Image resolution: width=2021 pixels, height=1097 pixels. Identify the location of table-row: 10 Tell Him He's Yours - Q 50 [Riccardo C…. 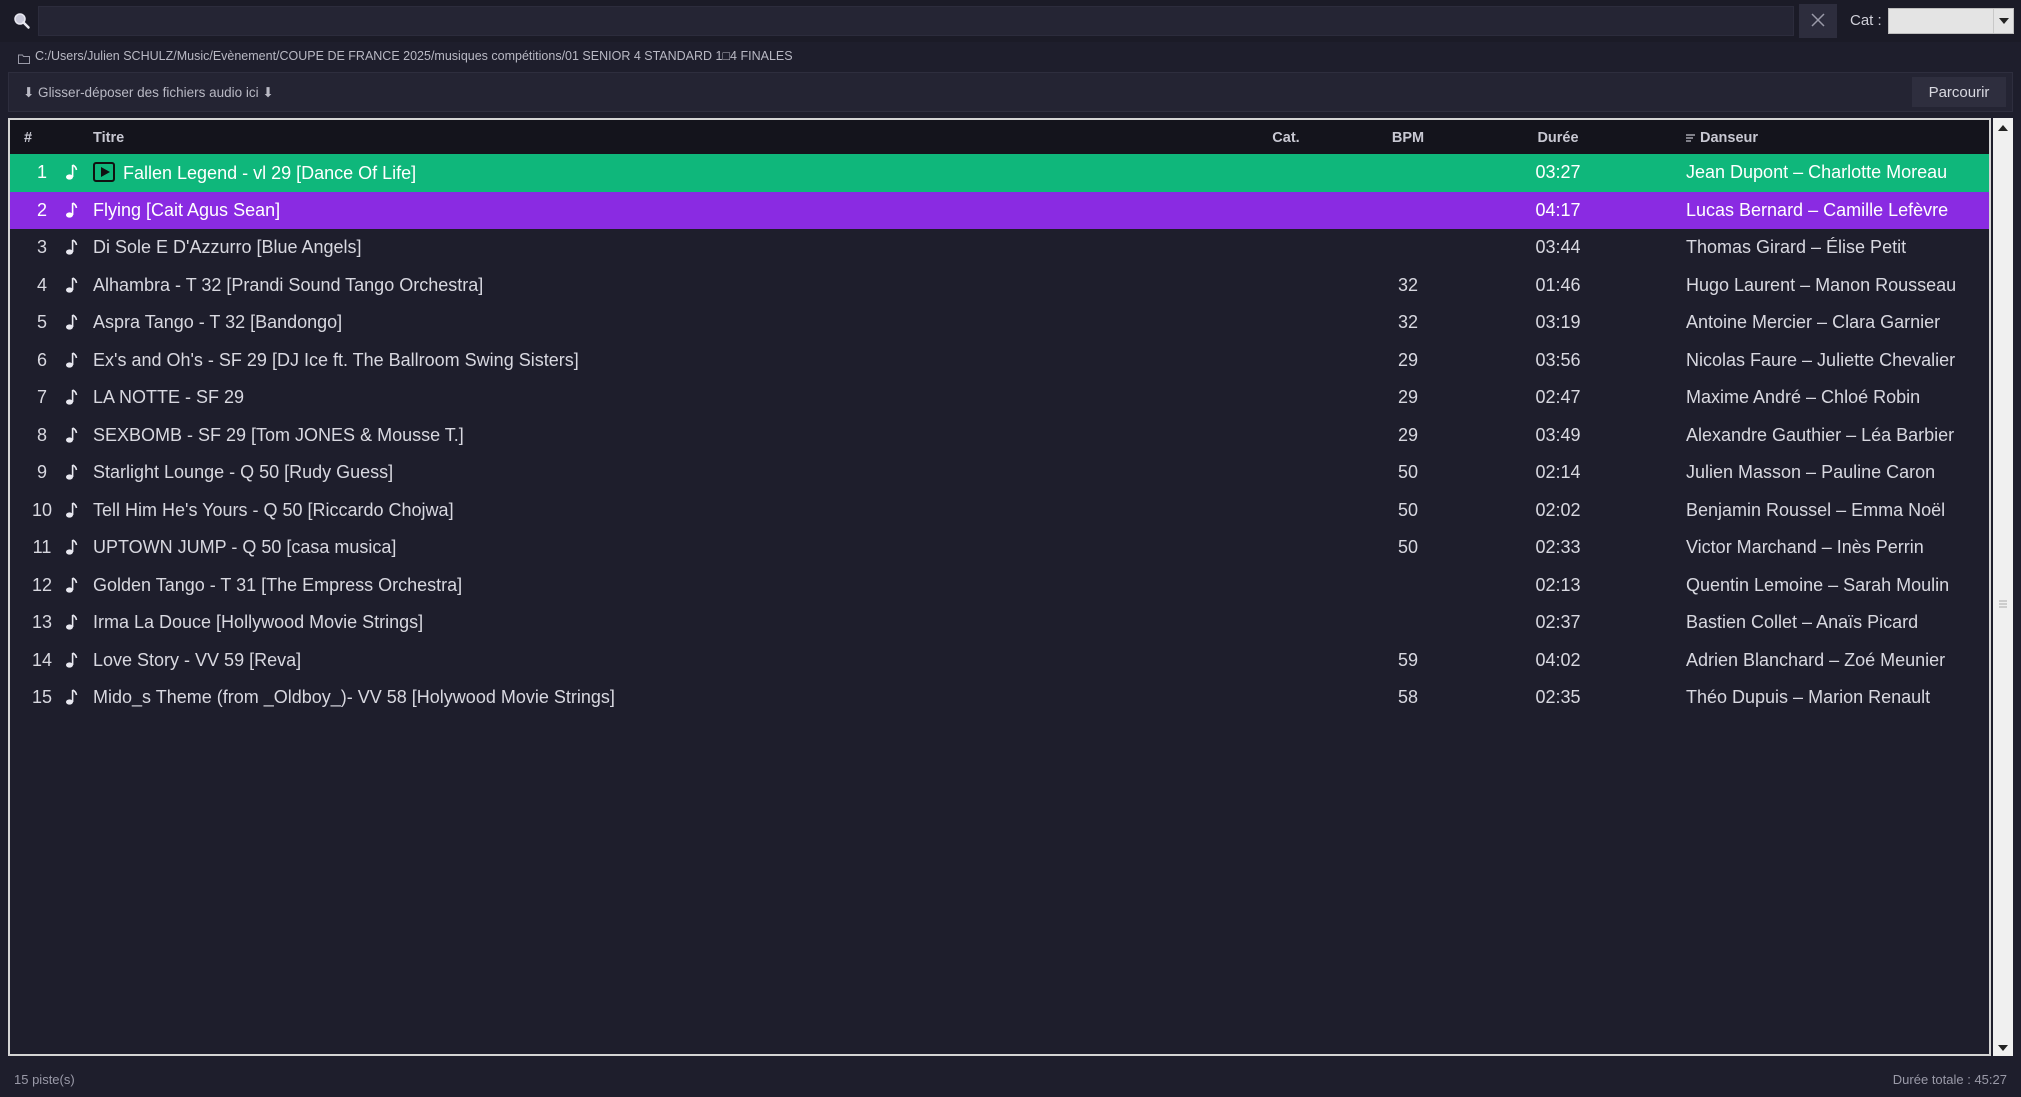
(999, 510).